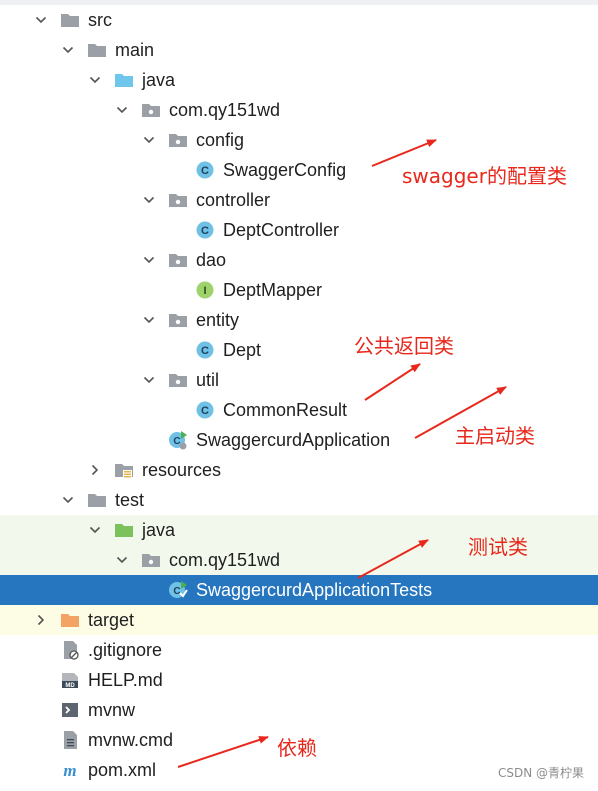 This screenshot has width=598, height=791. Describe the element at coordinates (112, 710) in the screenshot. I see `tree-item-label: mvnw` at that location.